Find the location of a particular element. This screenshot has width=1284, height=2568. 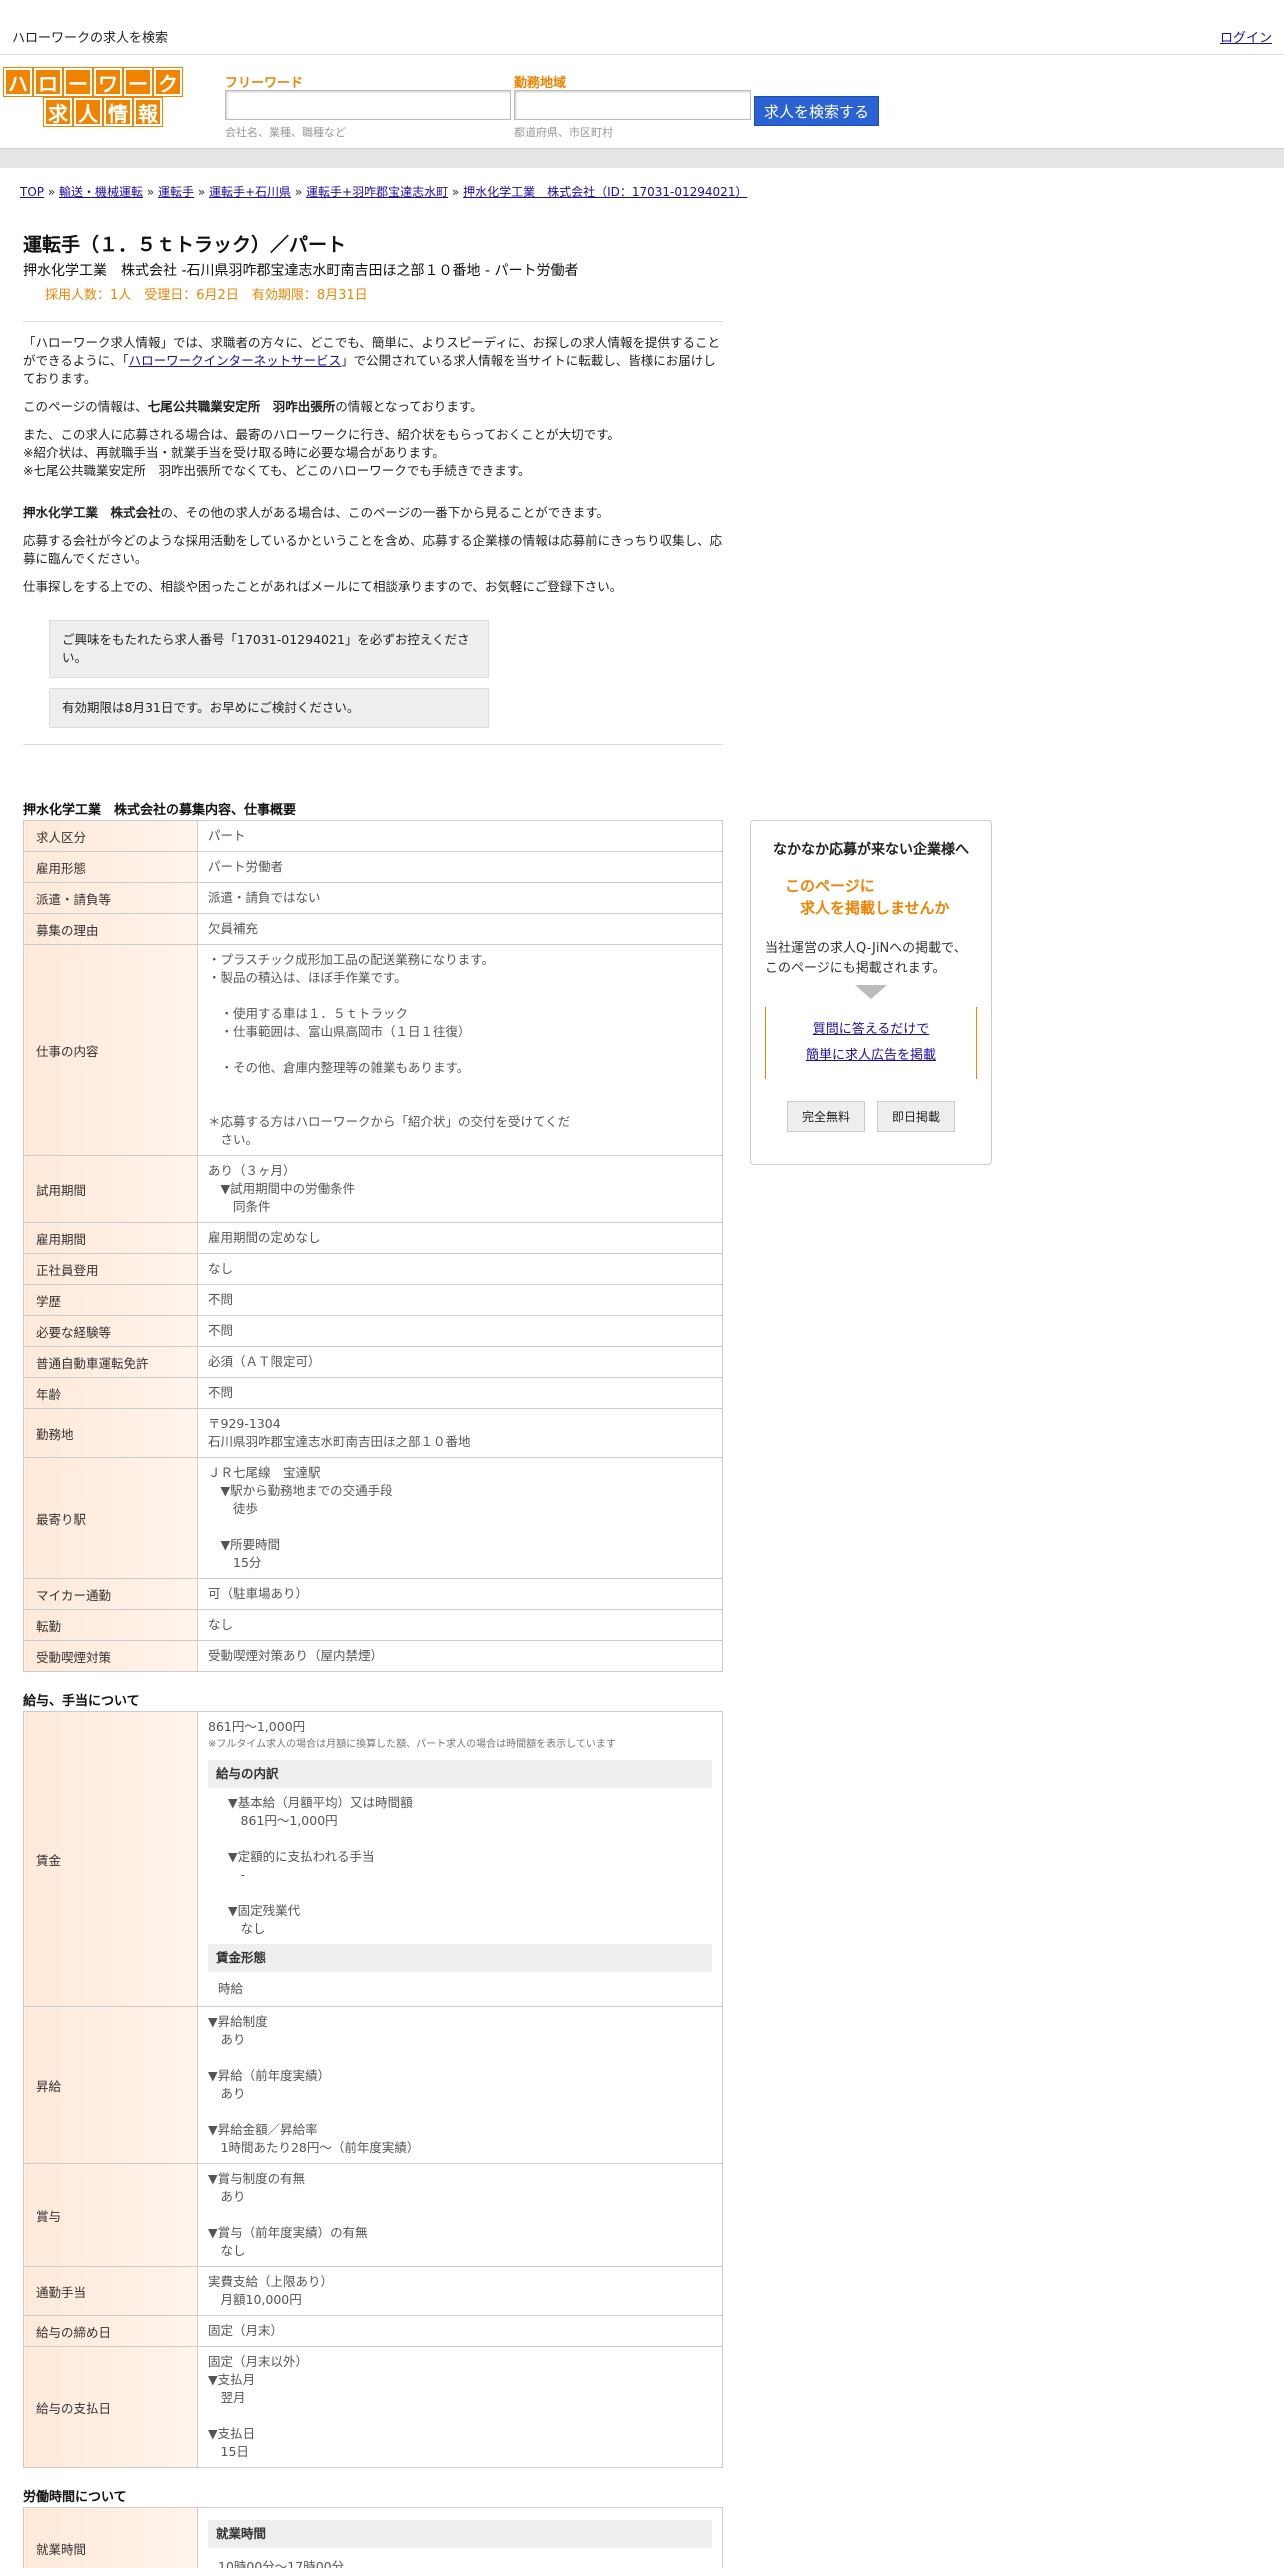

value-line: あり（３ヶ月） is located at coordinates (252, 1170).